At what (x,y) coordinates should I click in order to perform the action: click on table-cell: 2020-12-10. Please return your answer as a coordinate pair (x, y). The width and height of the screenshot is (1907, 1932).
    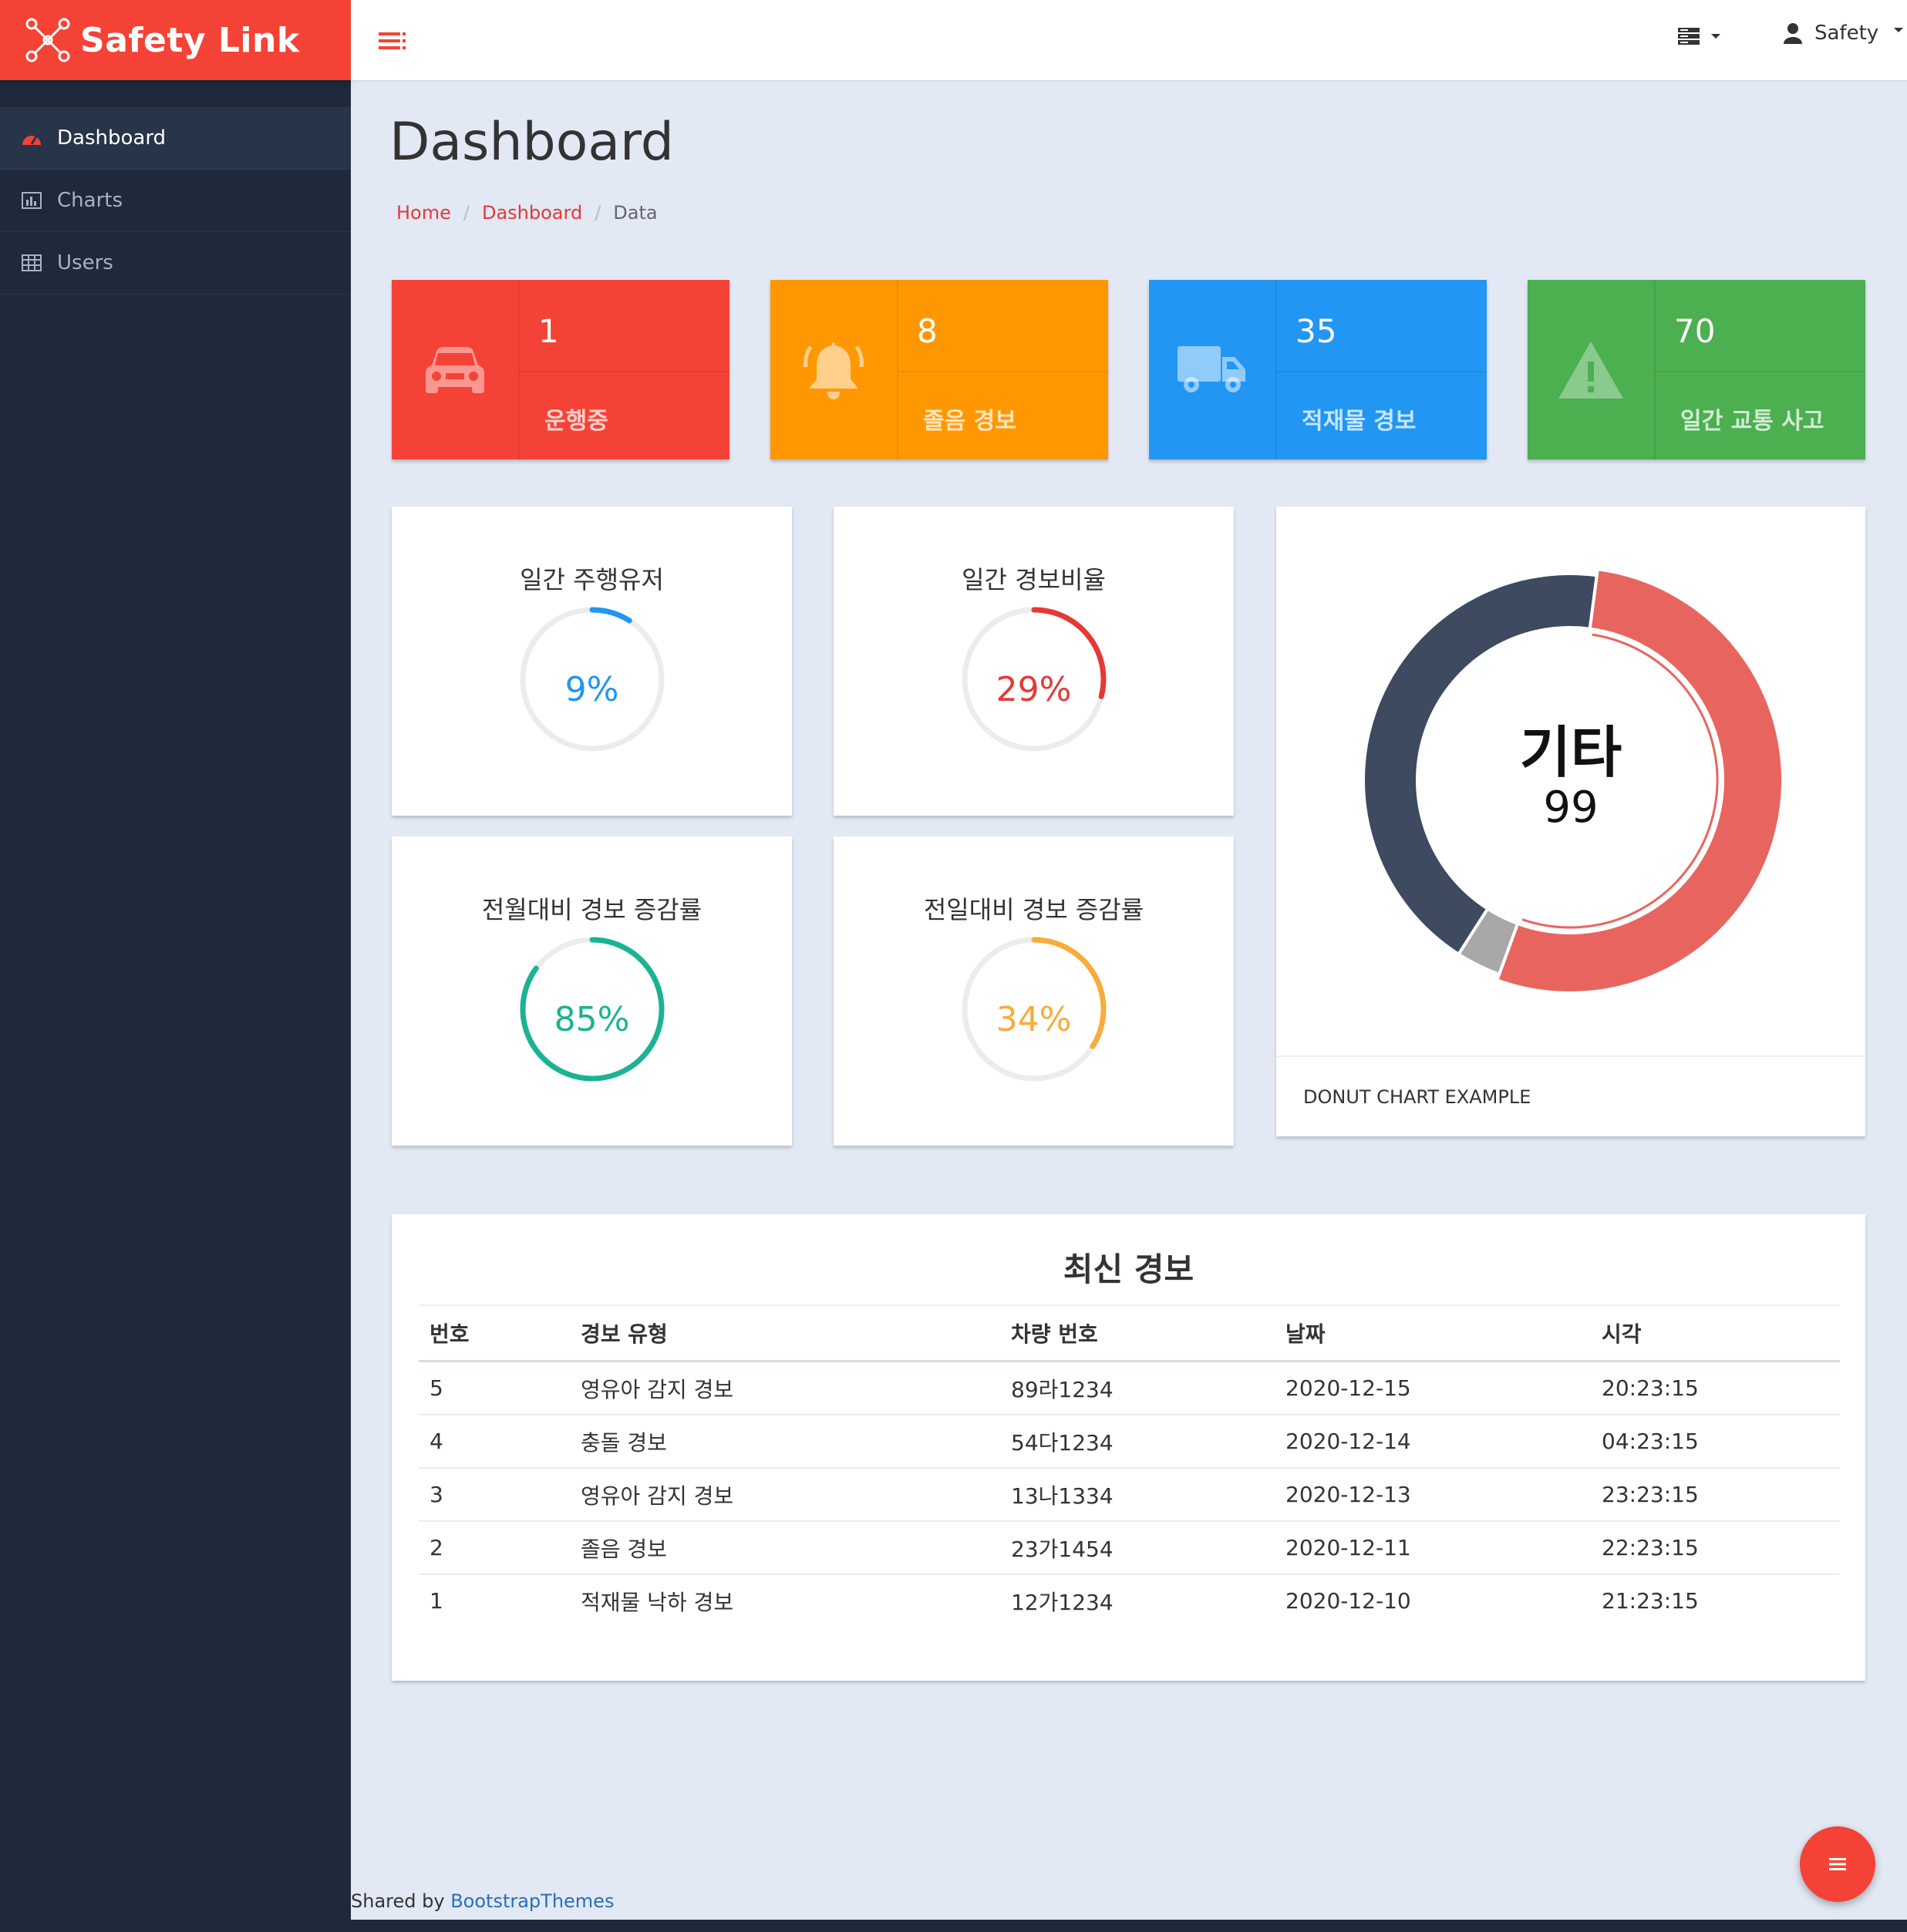
    Looking at the image, I should click on (1348, 1601).